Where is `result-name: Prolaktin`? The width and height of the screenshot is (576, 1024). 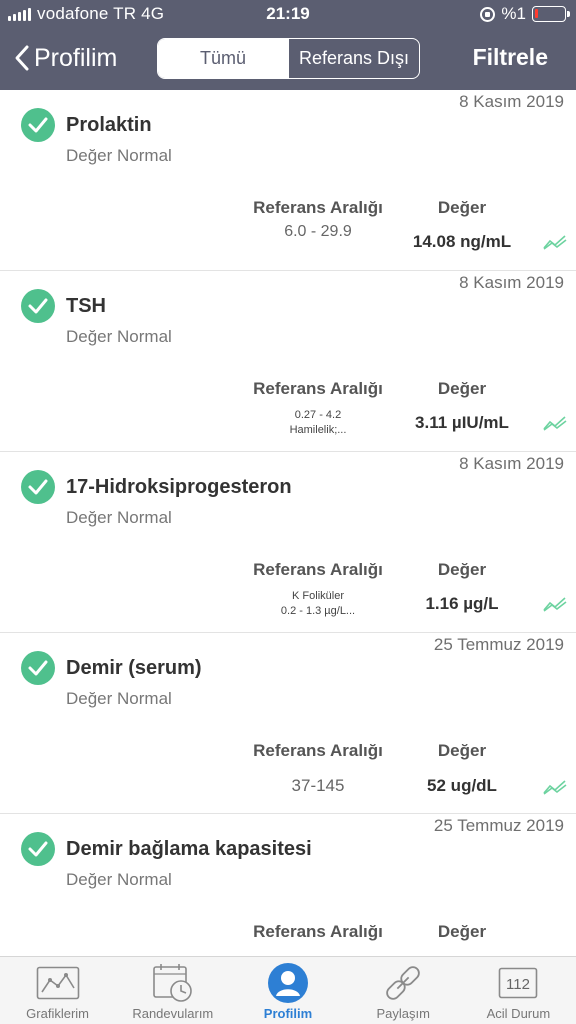 result-name: Prolaktin is located at coordinates (109, 125).